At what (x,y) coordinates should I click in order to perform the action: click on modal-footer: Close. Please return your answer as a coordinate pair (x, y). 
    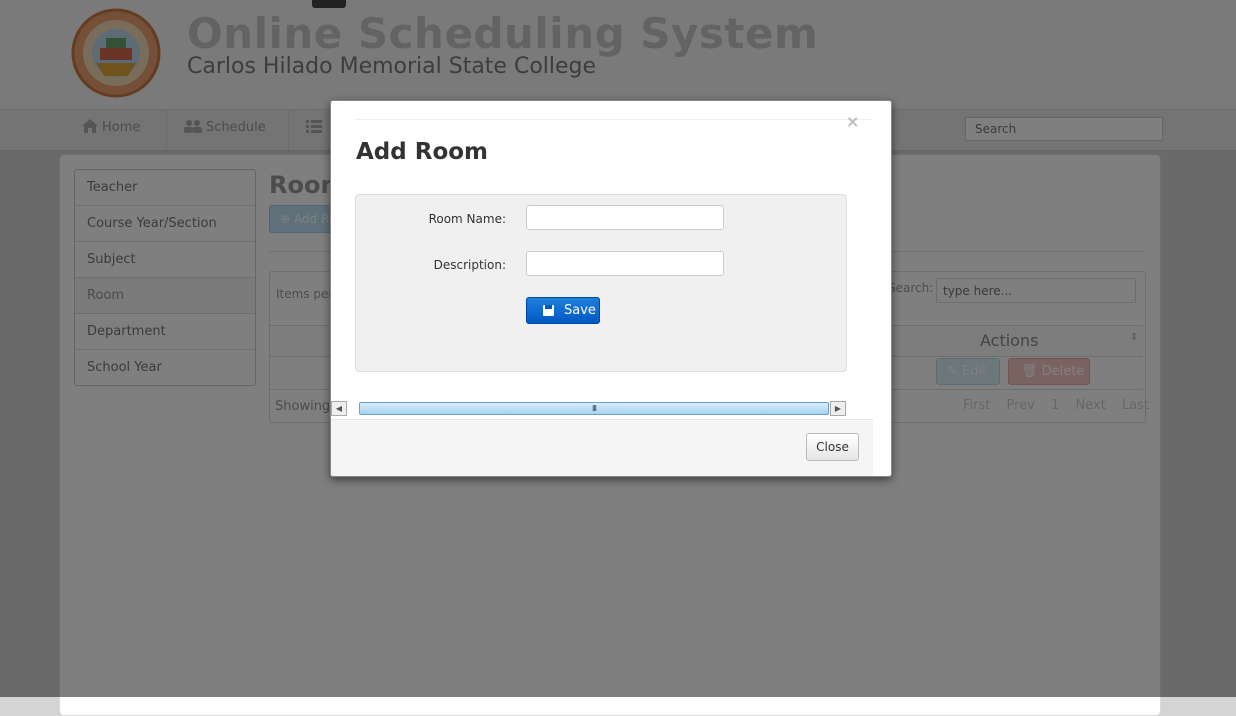
    Looking at the image, I should click on (602, 447).